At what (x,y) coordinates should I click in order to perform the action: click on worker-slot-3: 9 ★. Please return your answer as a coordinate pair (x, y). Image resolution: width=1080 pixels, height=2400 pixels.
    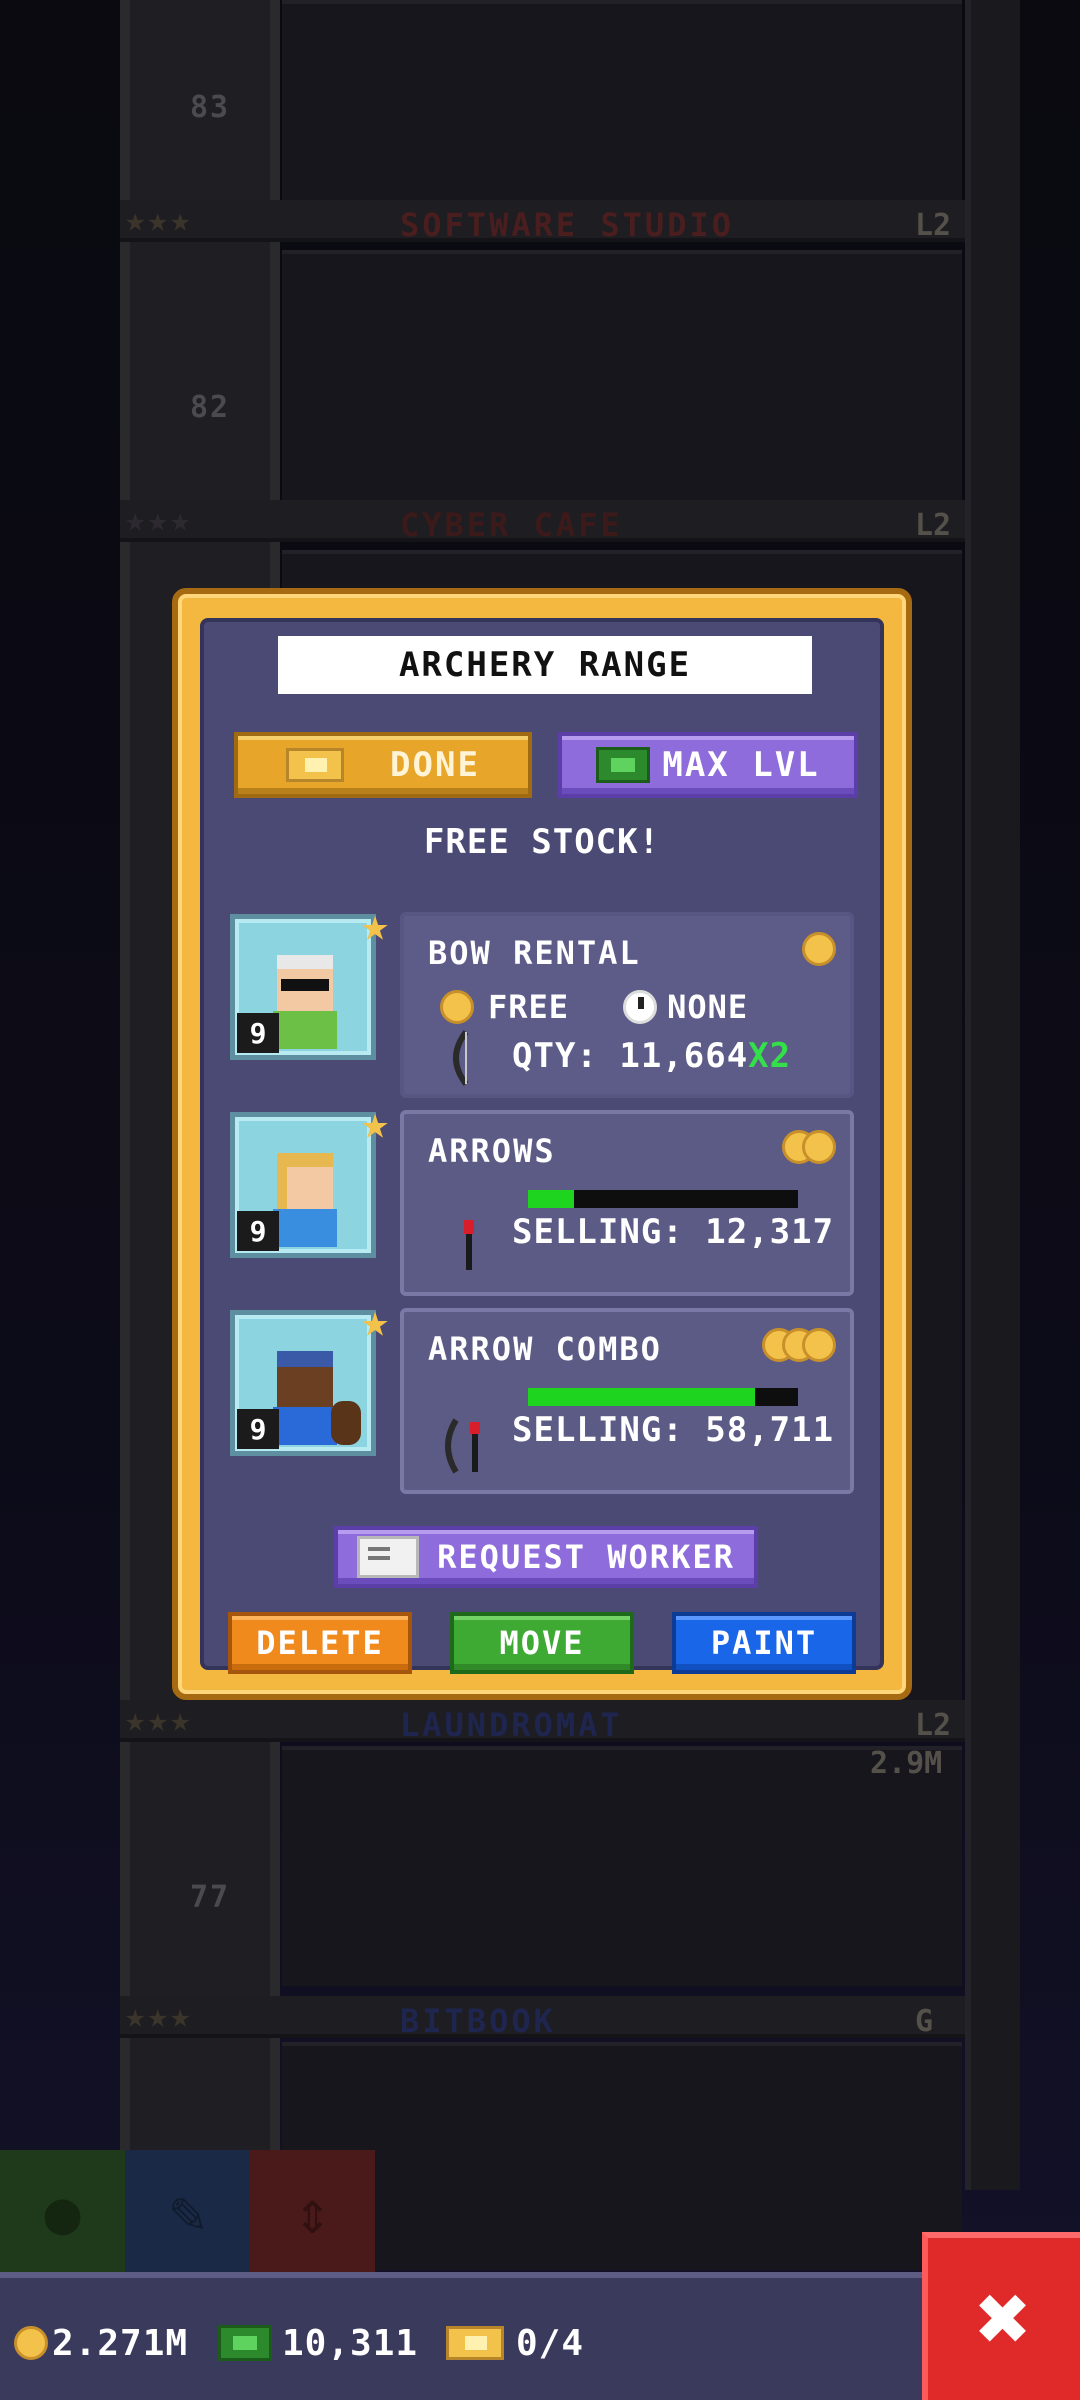
    Looking at the image, I should click on (309, 1374).